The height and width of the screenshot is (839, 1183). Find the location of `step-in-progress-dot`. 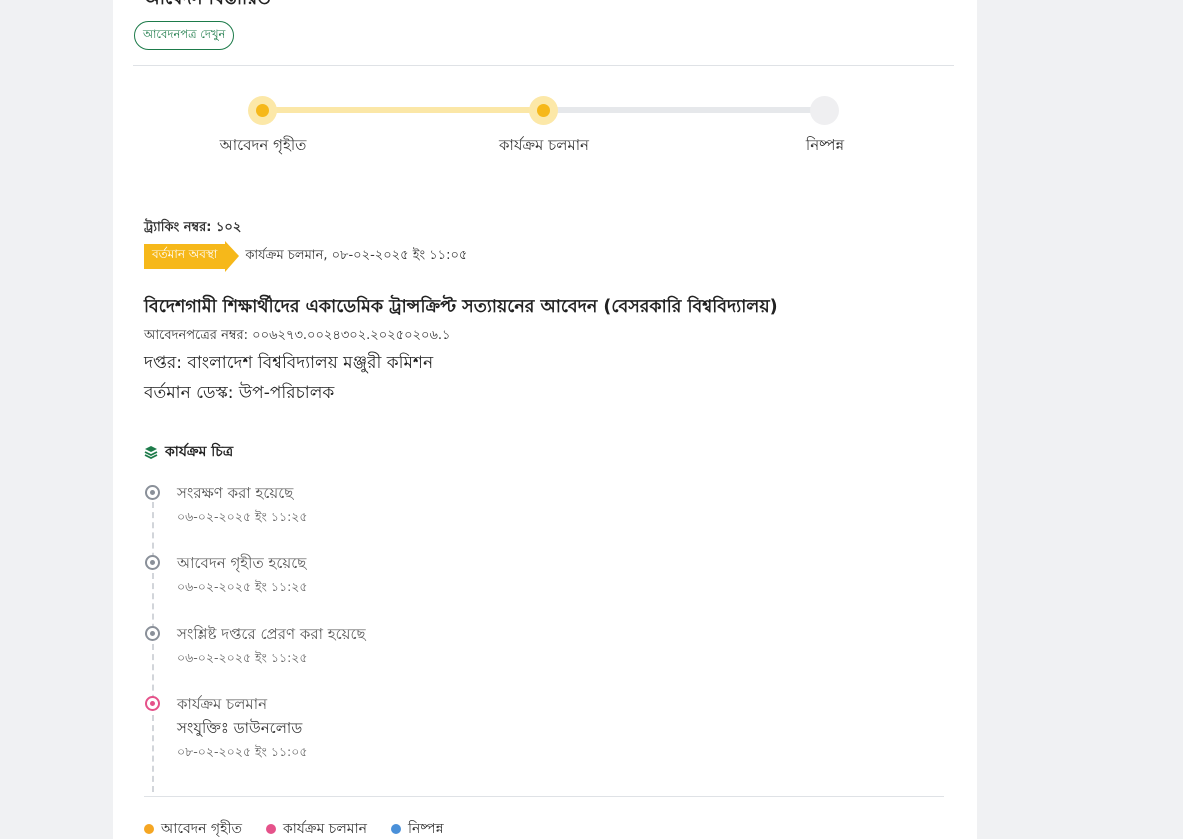

step-in-progress-dot is located at coordinates (543, 110).